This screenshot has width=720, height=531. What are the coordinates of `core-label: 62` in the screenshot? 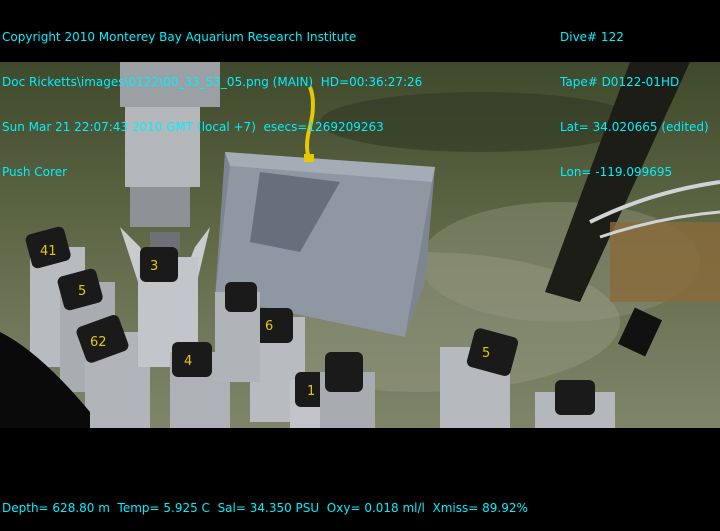 It's located at (98, 342).